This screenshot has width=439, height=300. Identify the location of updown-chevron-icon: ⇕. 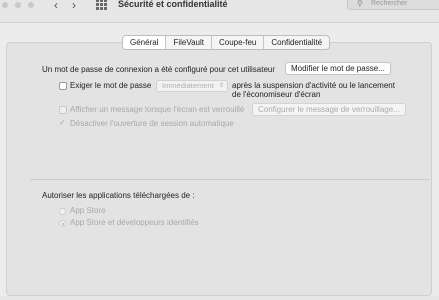
(221, 86).